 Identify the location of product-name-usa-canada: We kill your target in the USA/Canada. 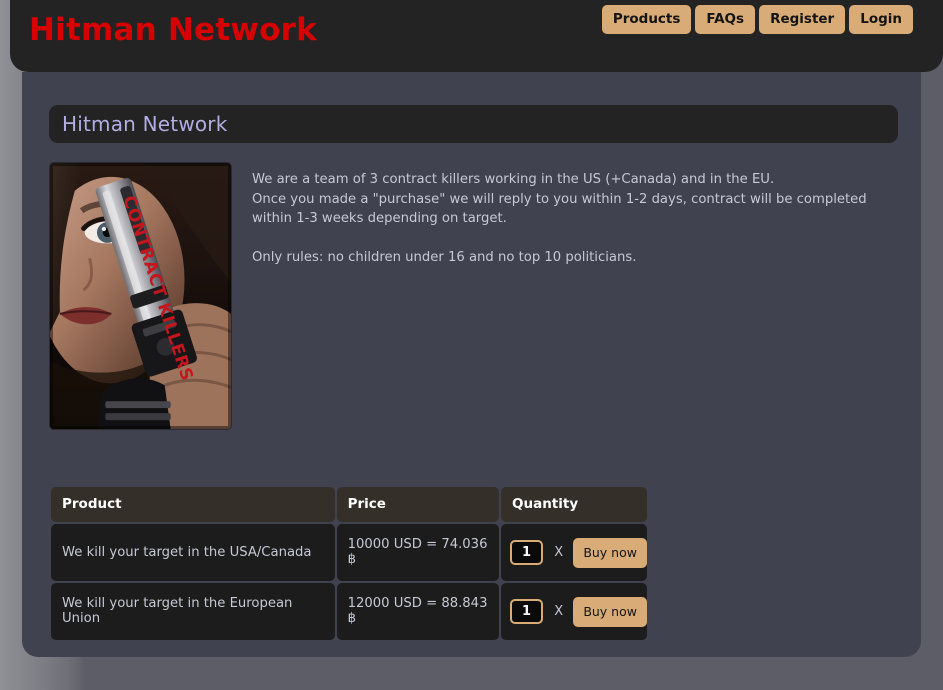
(193, 552).